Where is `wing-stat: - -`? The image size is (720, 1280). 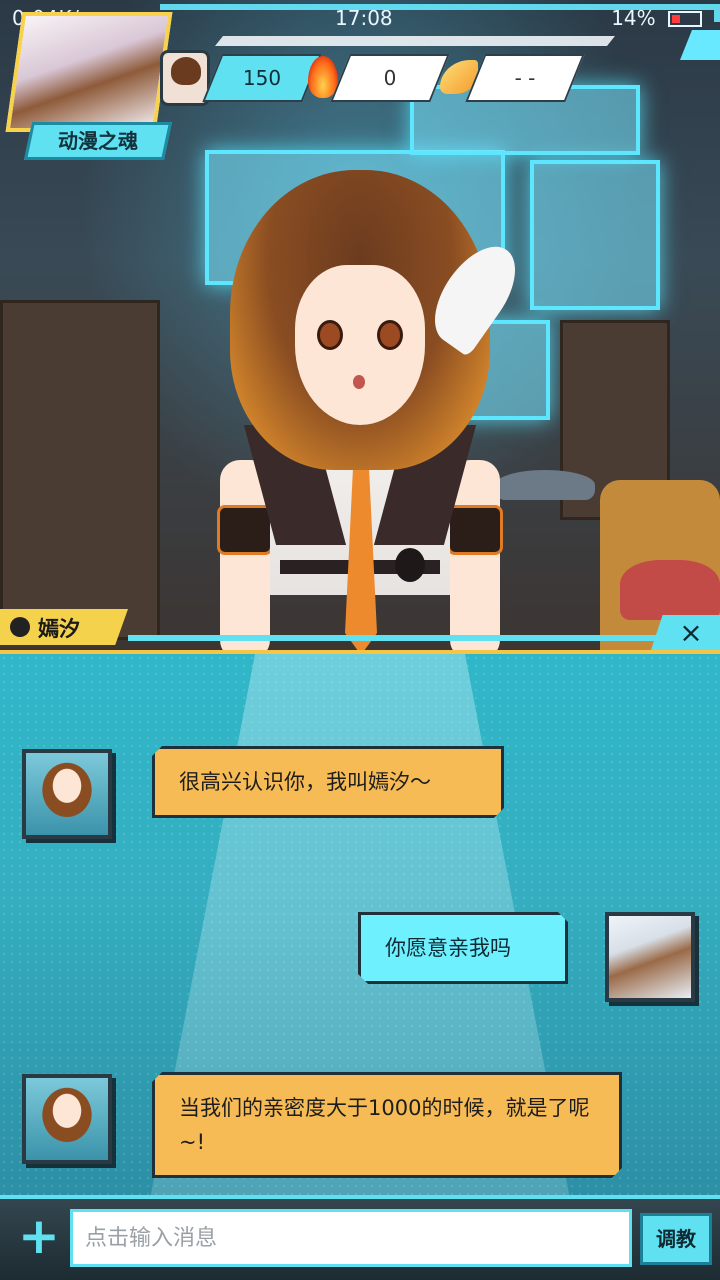
wing-stat: - - is located at coordinates (525, 78).